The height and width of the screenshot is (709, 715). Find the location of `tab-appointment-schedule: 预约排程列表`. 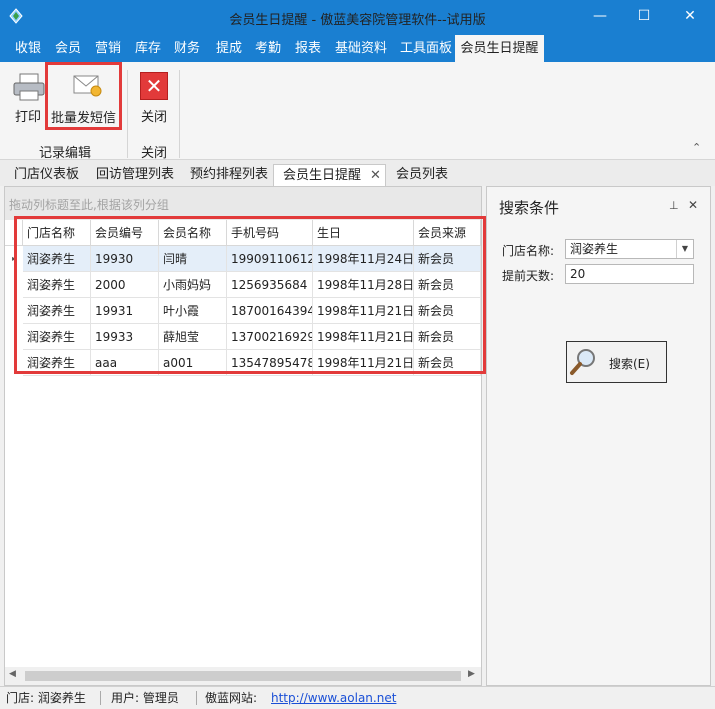

tab-appointment-schedule: 预约排程列表 is located at coordinates (229, 175).